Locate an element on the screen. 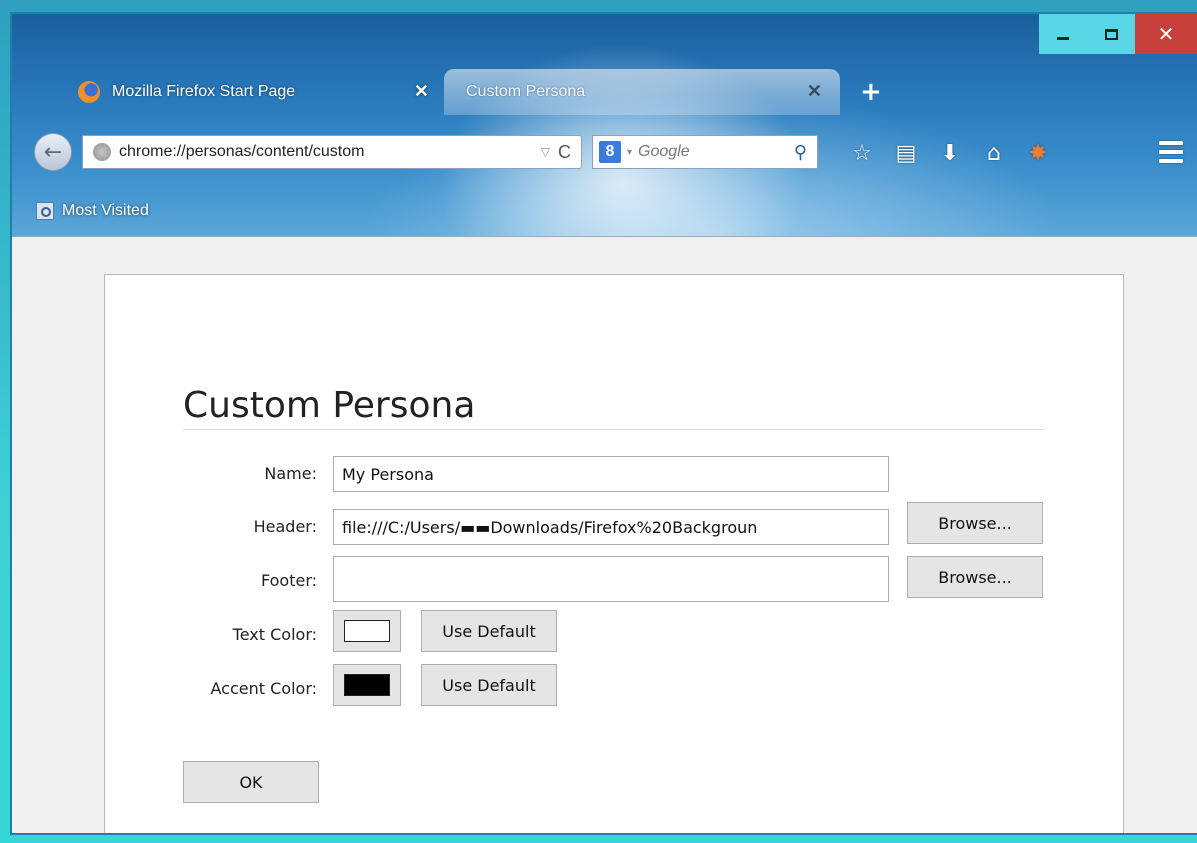 The height and width of the screenshot is (843, 1197). accent-color-label: Accent Color: is located at coordinates (263, 688).